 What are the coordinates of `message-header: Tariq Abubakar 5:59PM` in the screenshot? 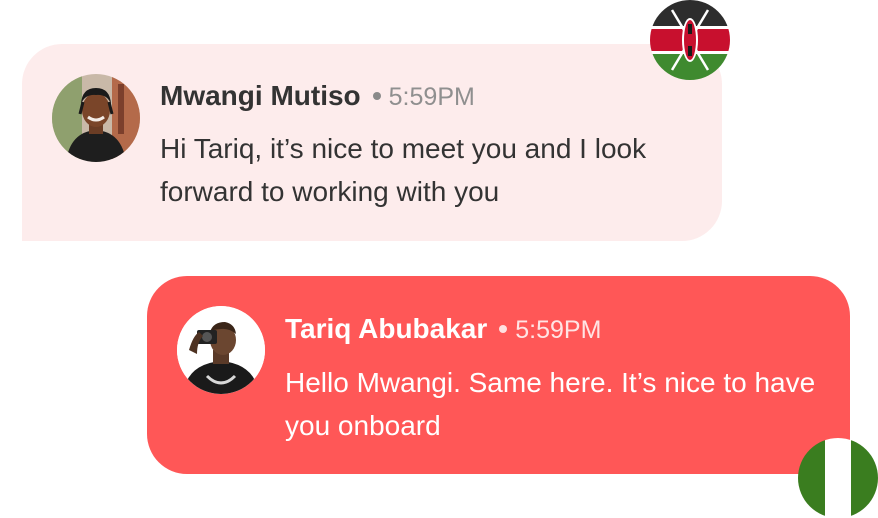 It's located at (443, 329).